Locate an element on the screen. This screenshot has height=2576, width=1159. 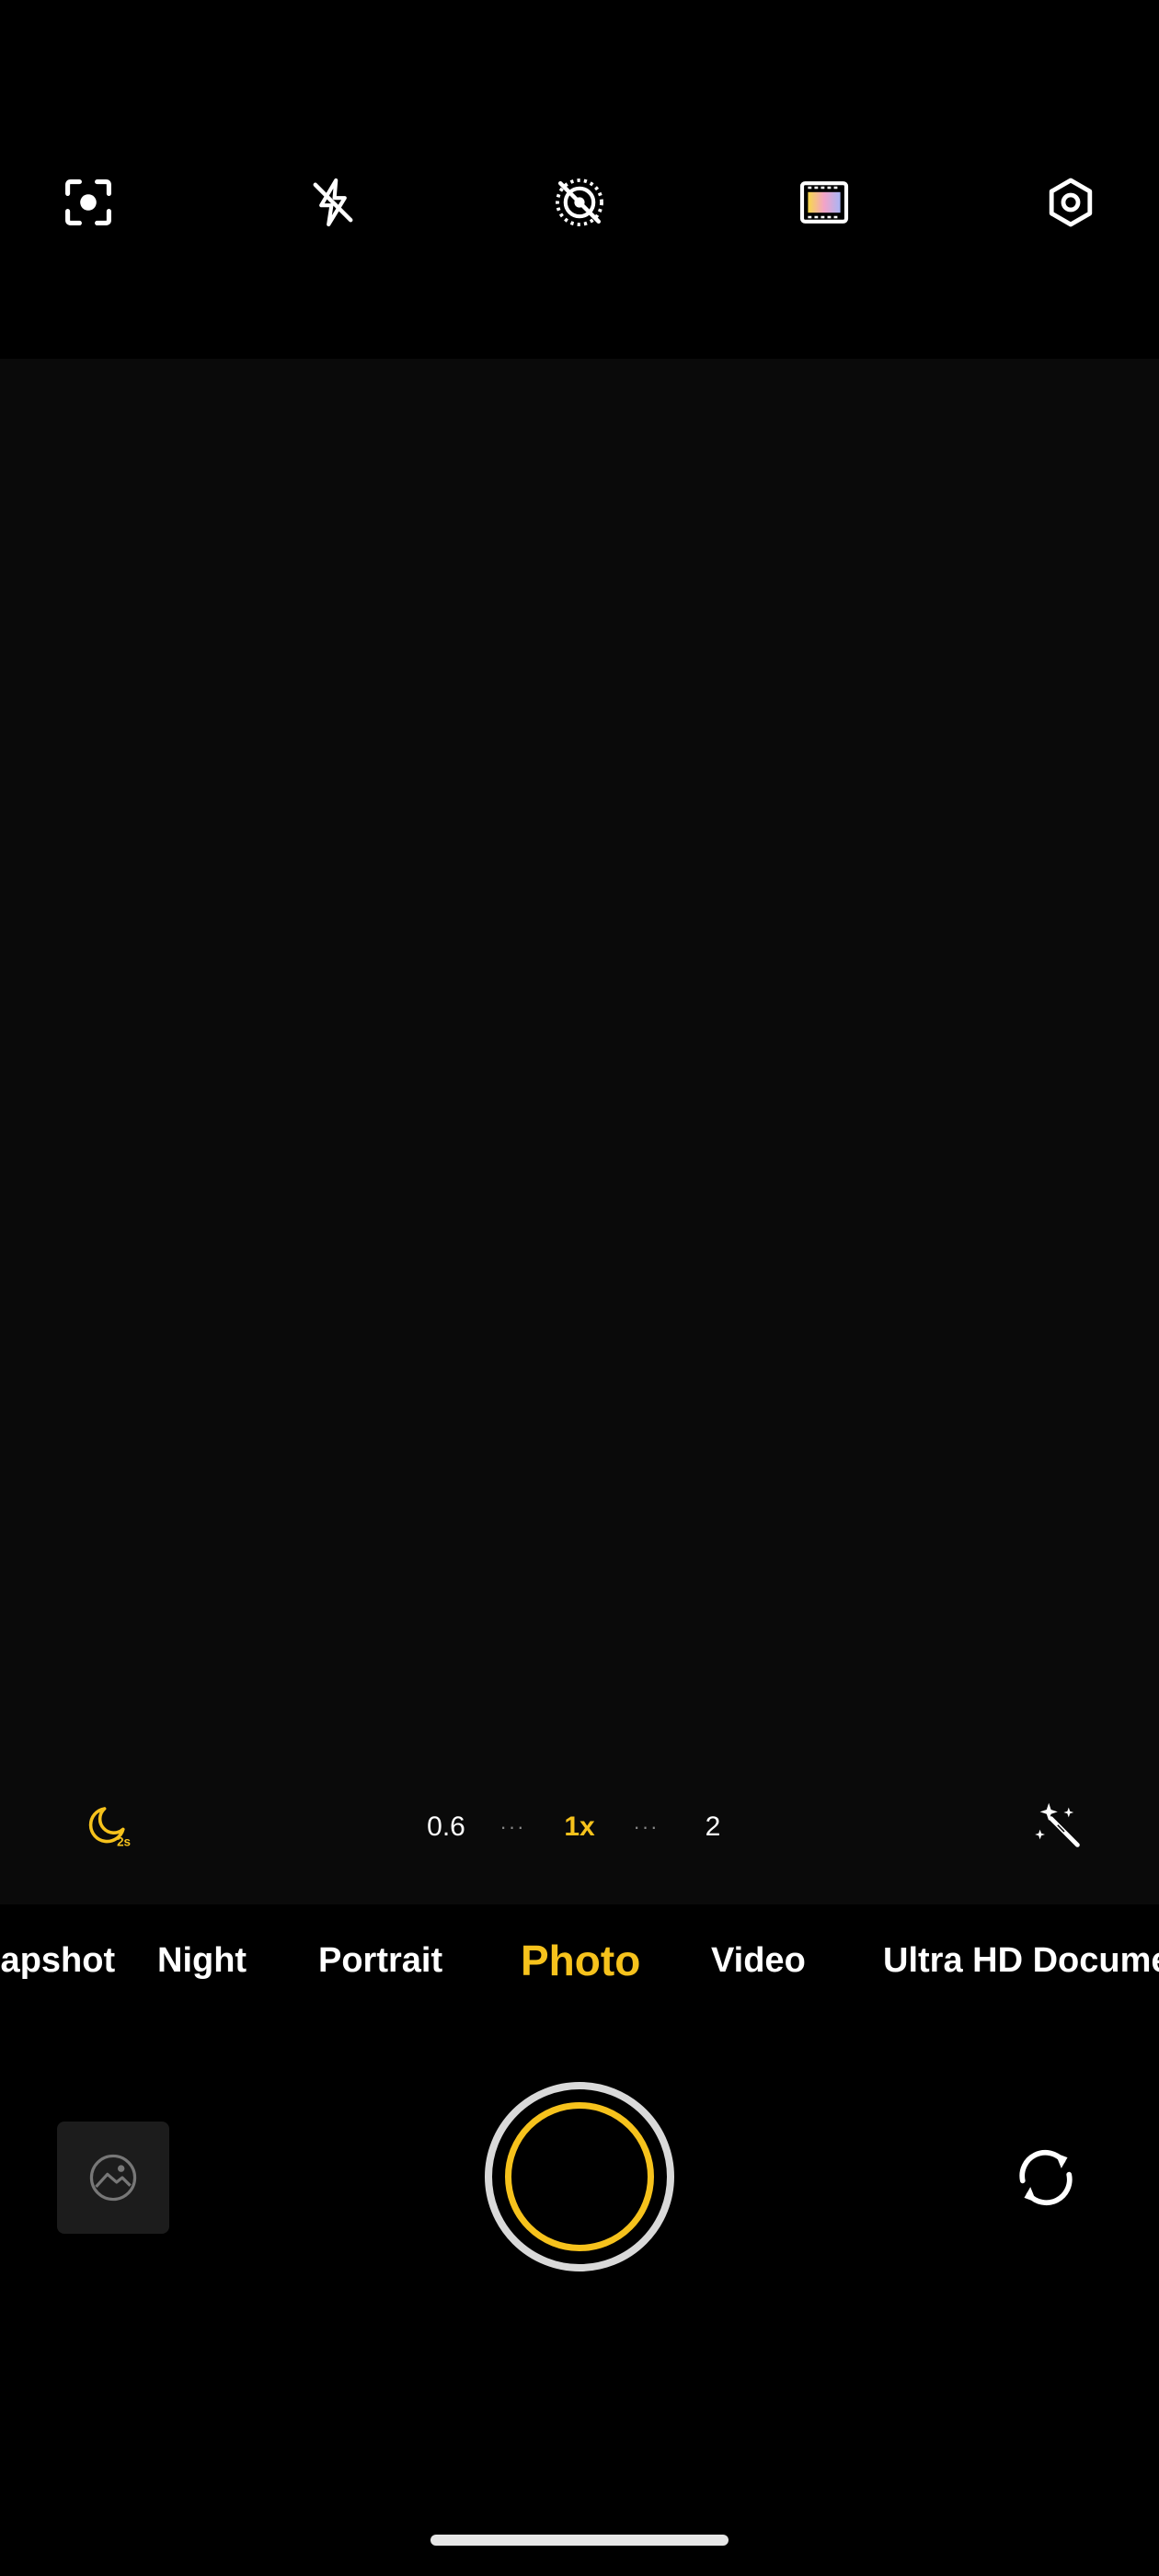
night-timer-label: 2s is located at coordinates (124, 1841).